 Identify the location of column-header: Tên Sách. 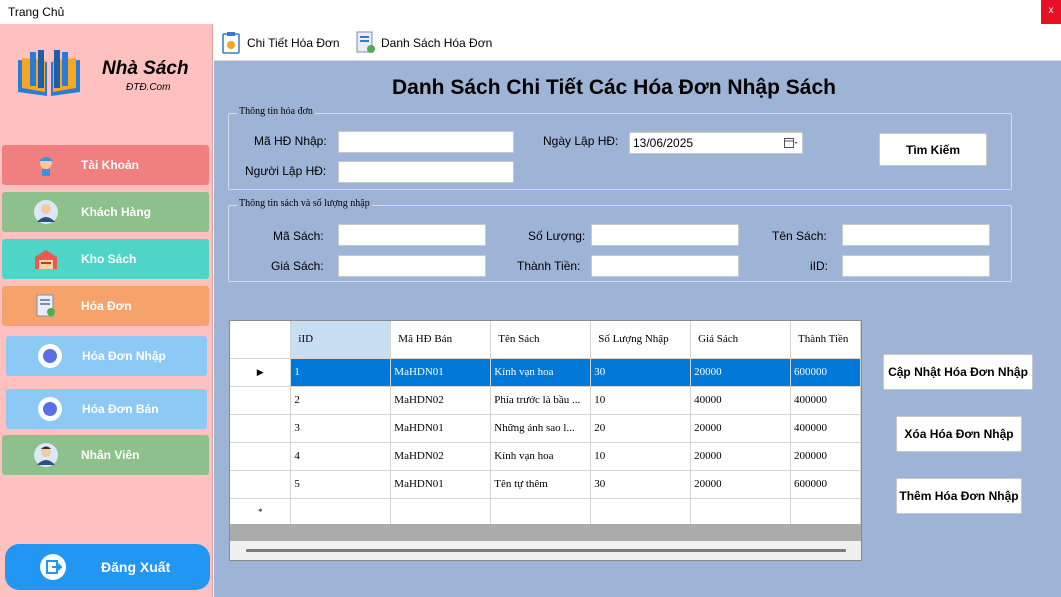
(541, 340).